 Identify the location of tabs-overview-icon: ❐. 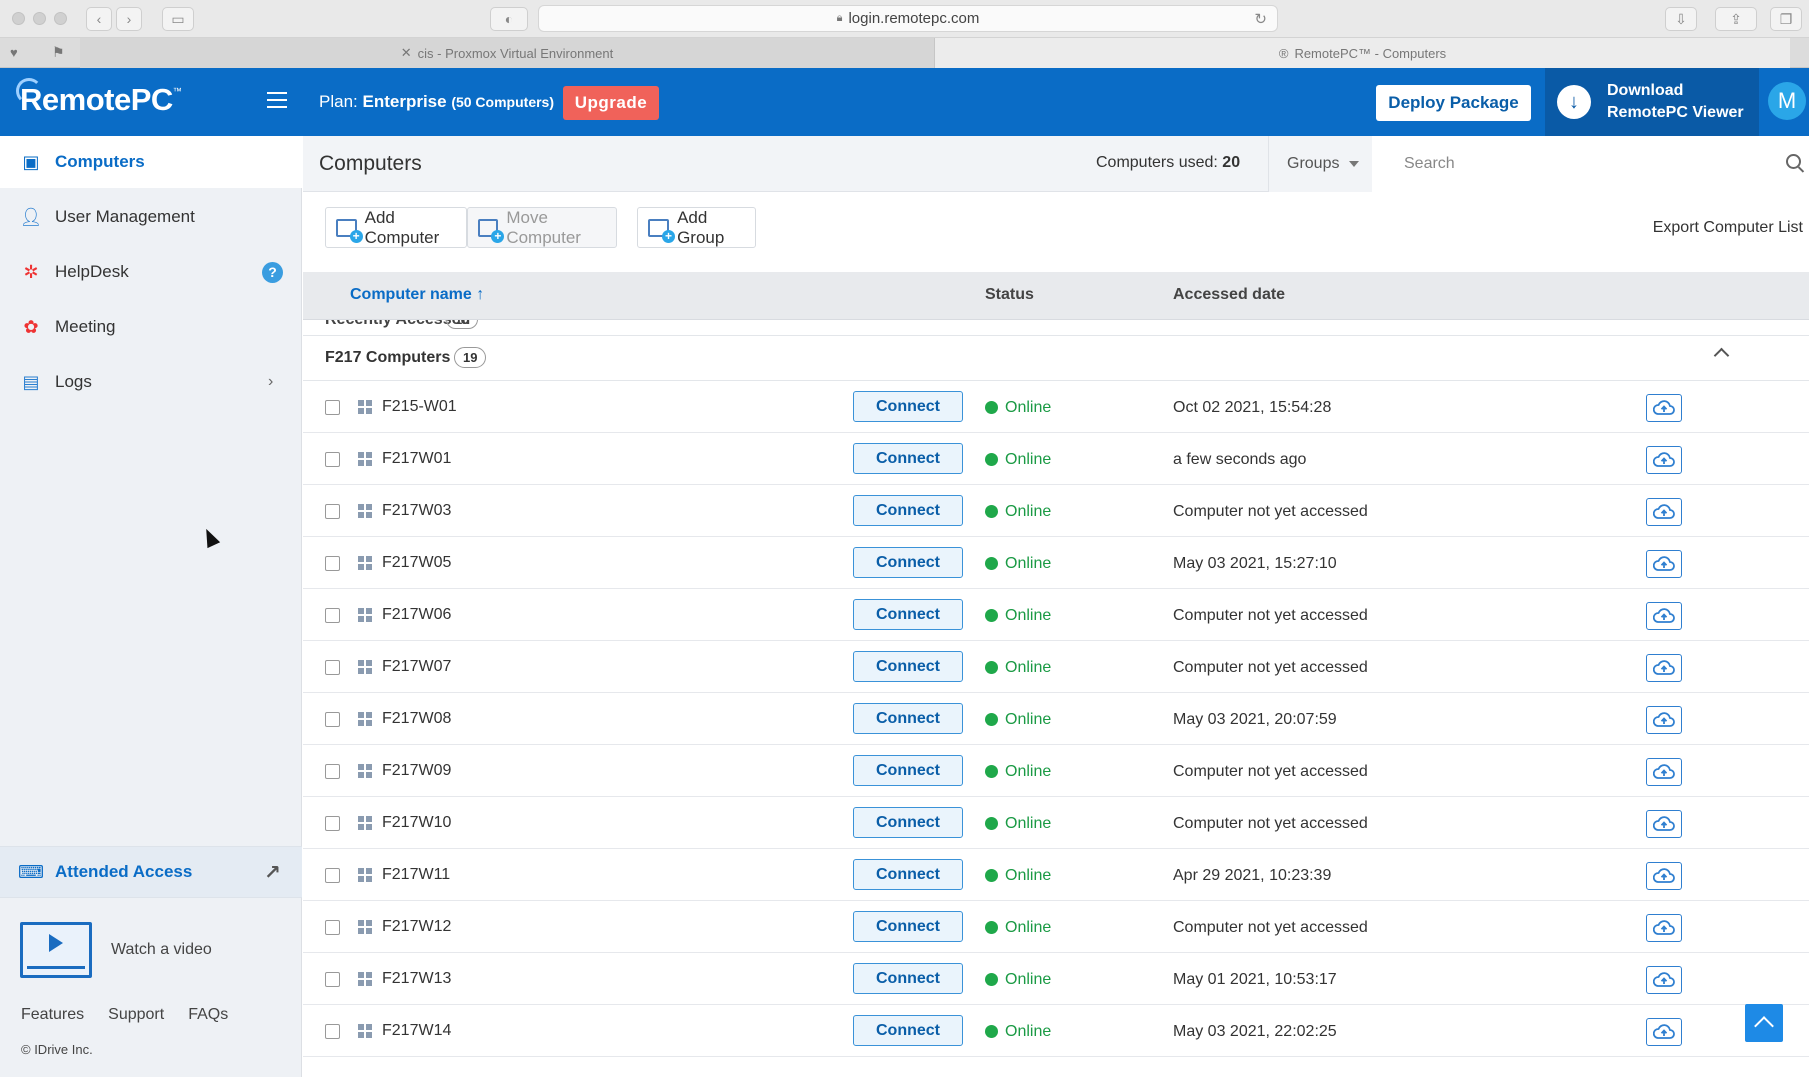
(1786, 19).